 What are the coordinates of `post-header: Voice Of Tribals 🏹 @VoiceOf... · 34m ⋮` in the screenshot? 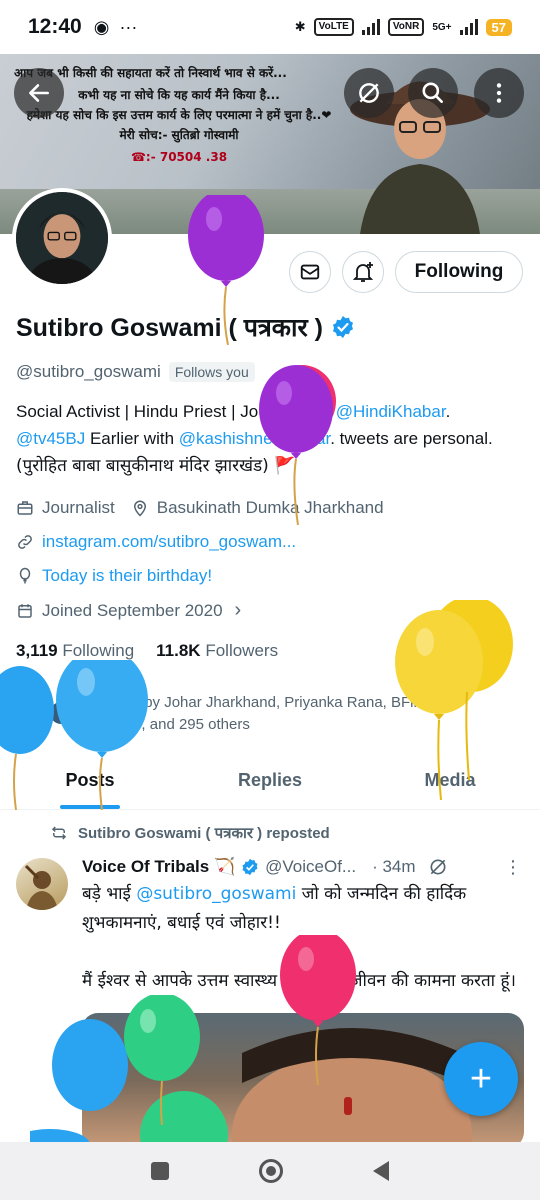 It's located at (302, 867).